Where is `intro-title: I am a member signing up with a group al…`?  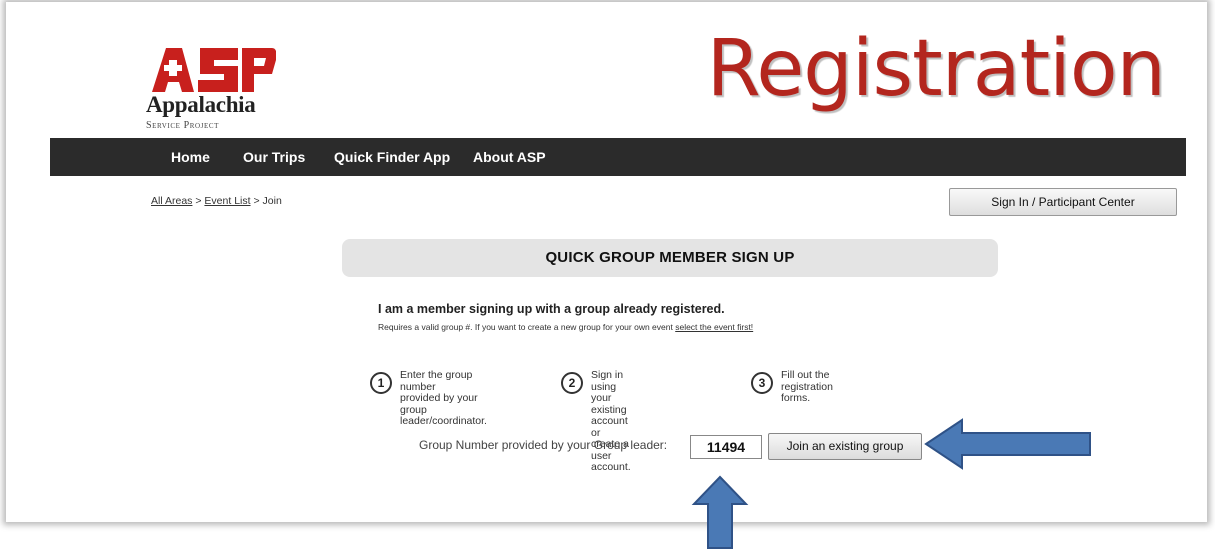 intro-title: I am a member signing up with a group al… is located at coordinates (551, 309).